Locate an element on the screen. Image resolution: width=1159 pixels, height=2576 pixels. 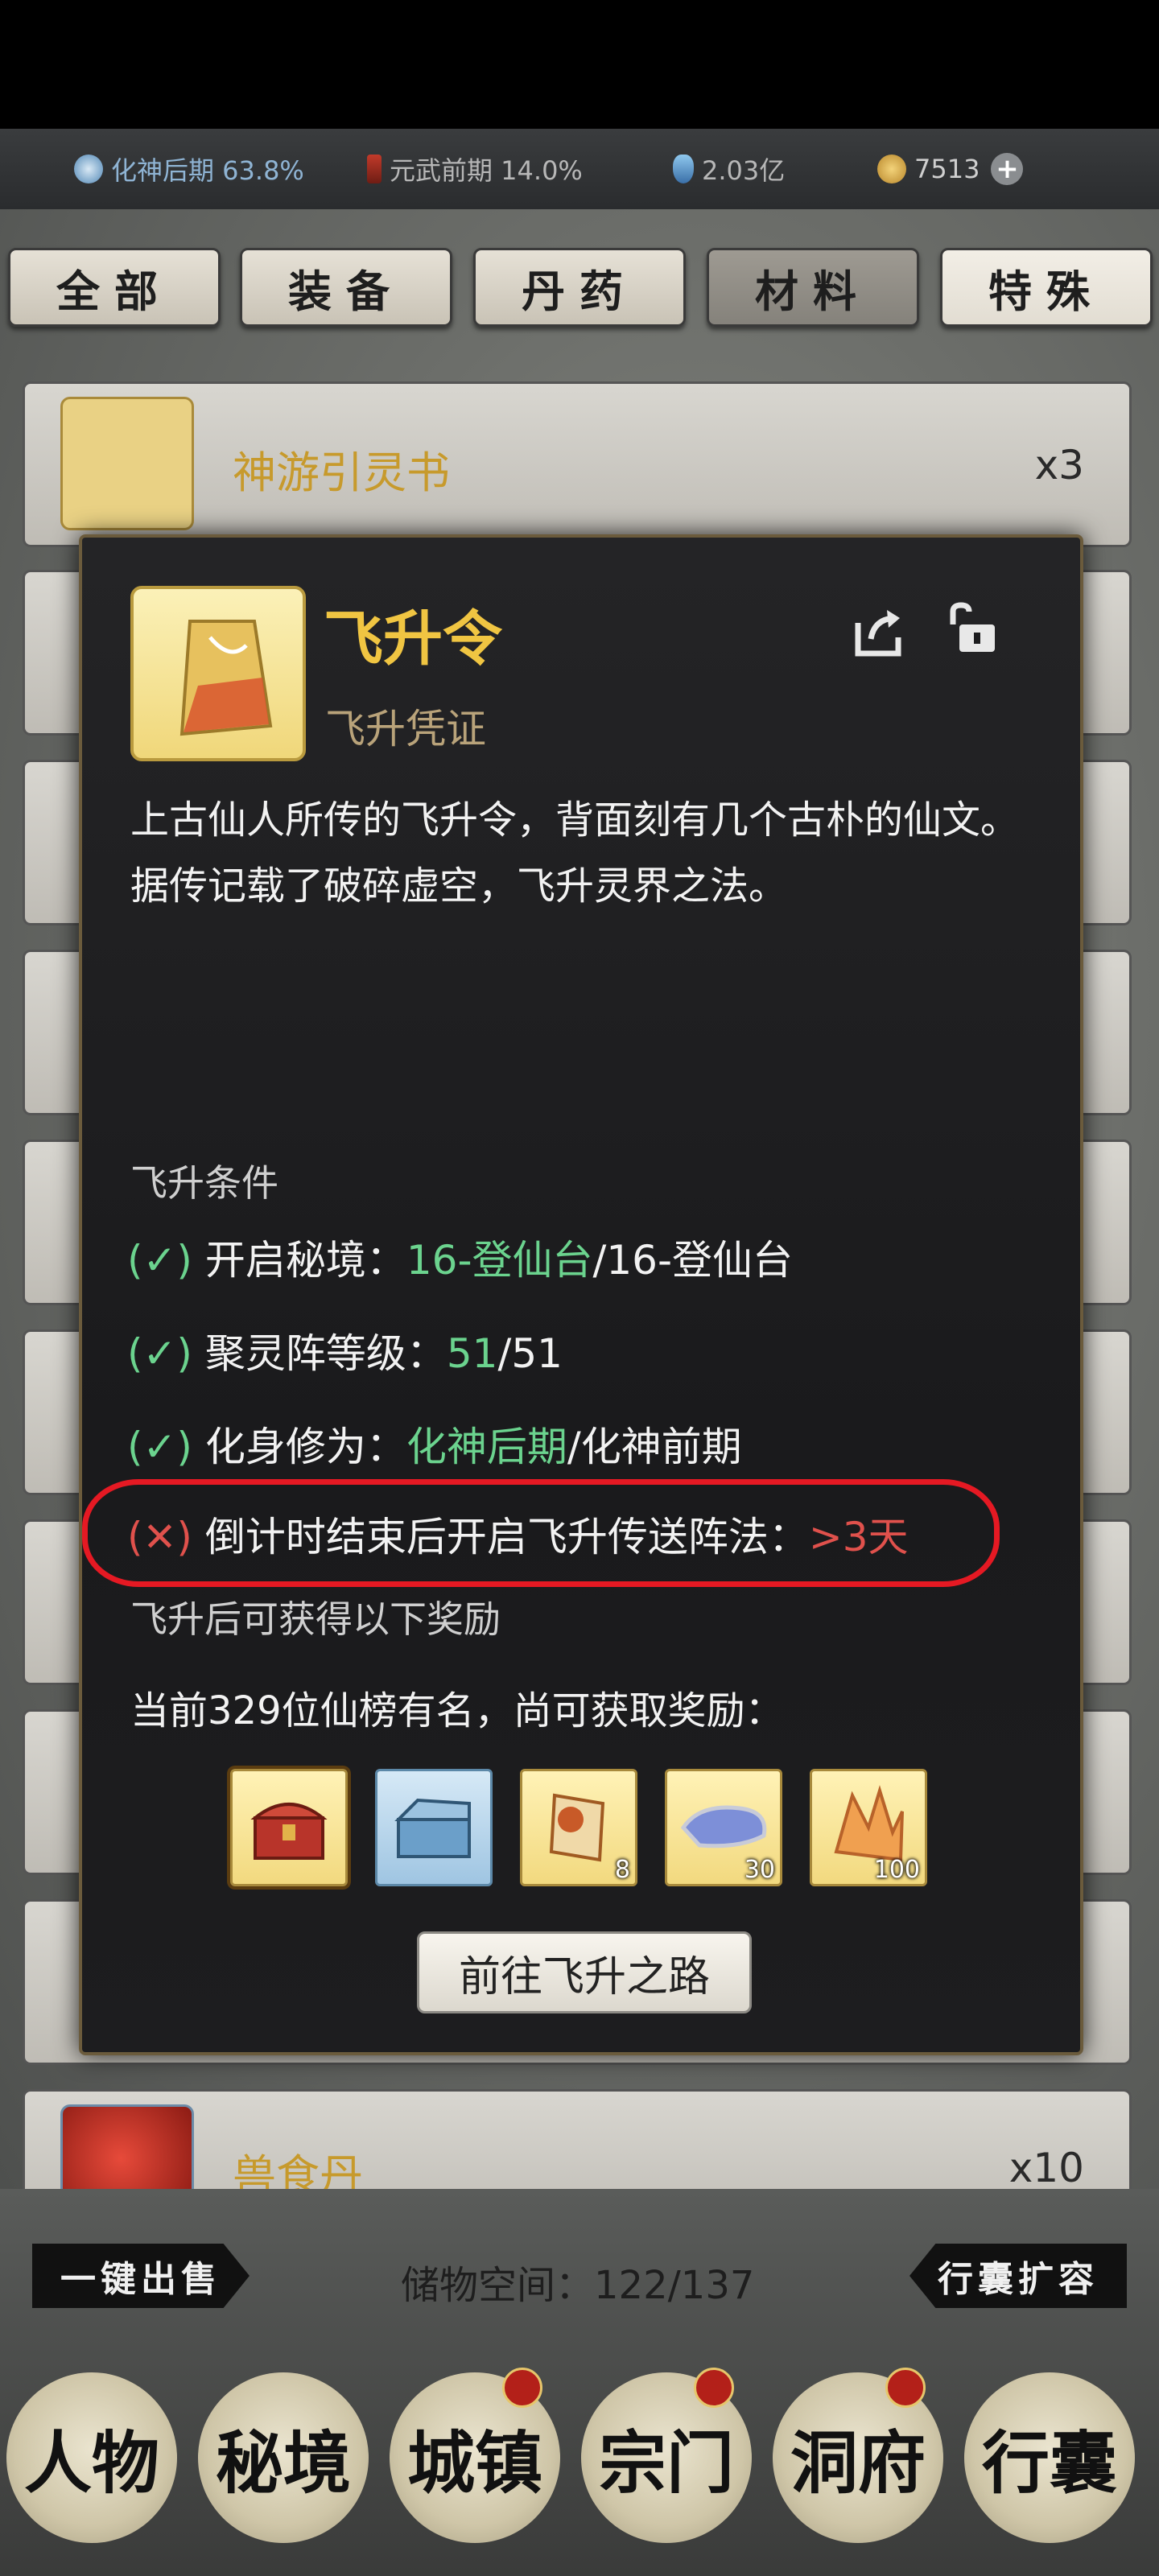
expand-bag-button: 行囊扩容 is located at coordinates (1018, 2276).